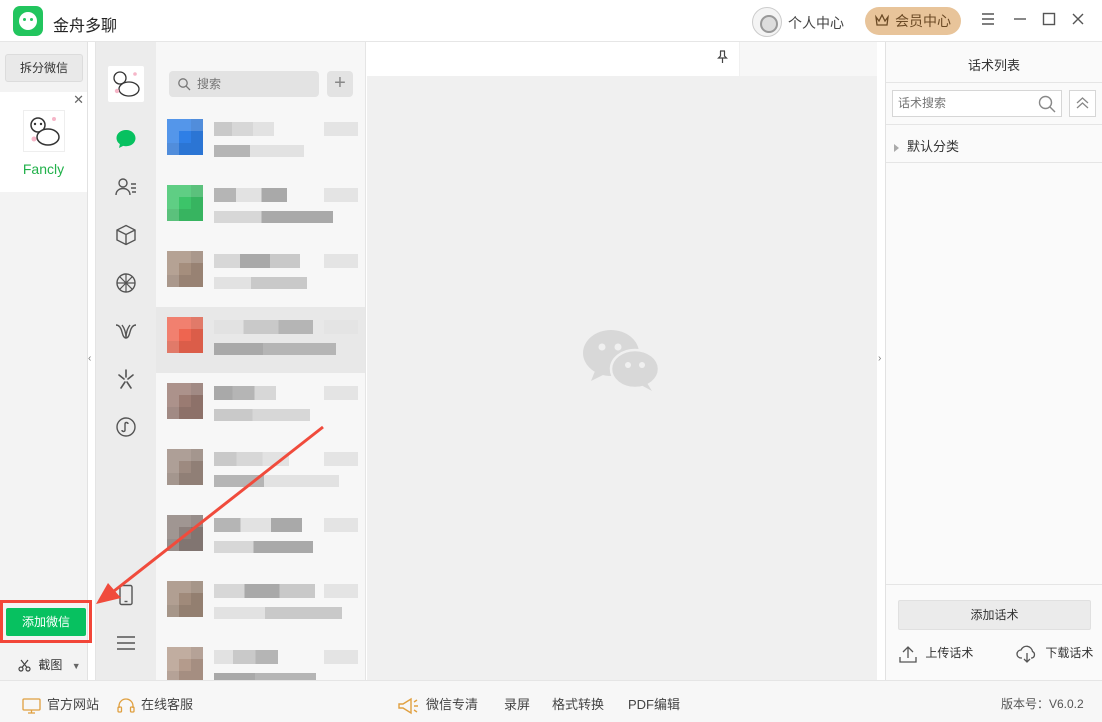 Image resolution: width=1102 pixels, height=722 pixels. I want to click on split-wechat-button: 拆分微信, so click(44, 68).